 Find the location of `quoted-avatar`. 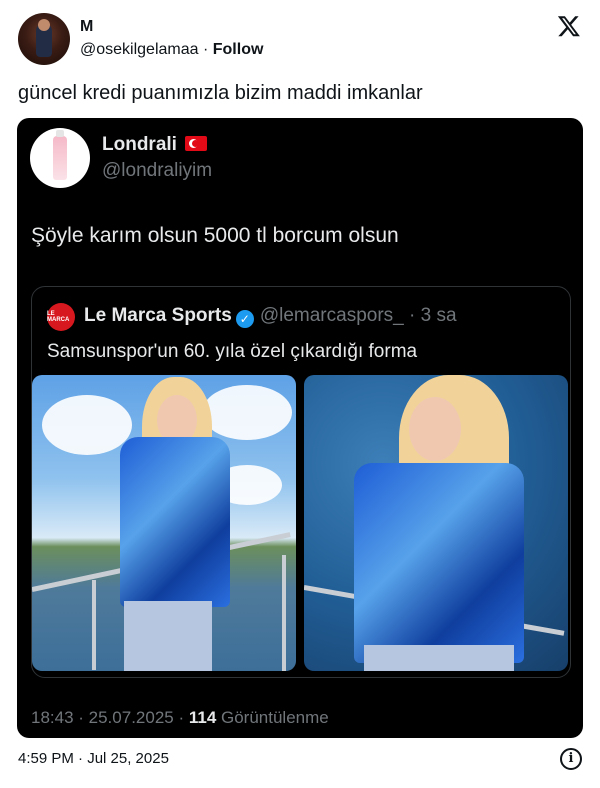

quoted-avatar is located at coordinates (60, 158).